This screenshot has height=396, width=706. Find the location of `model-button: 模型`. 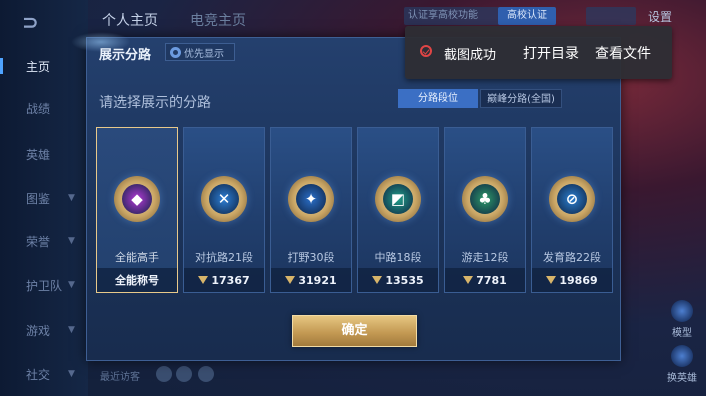

model-button: 模型 is located at coordinates (682, 319).